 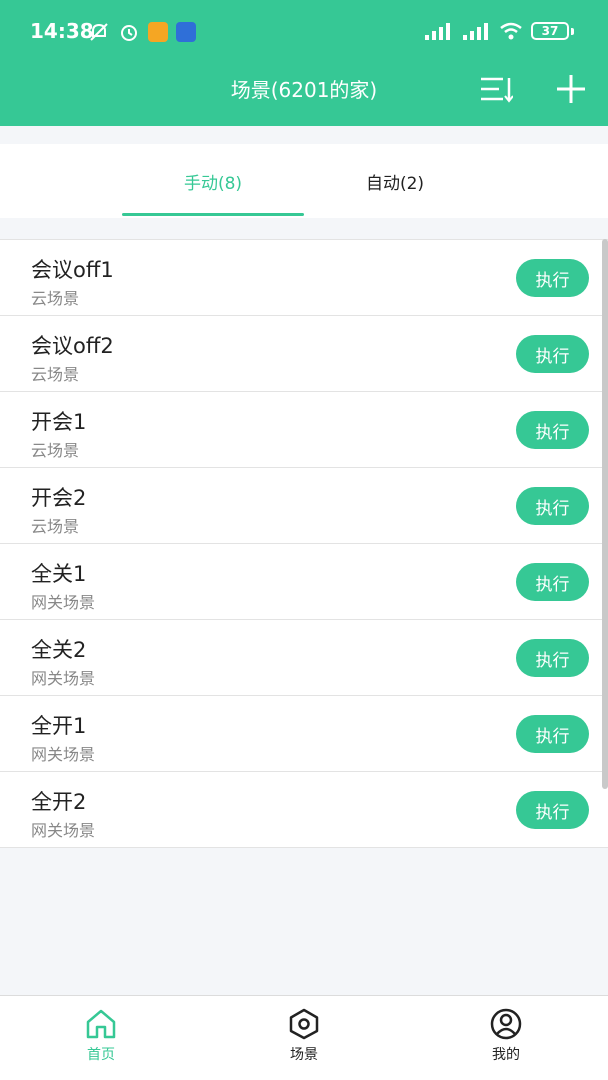 I want to click on scene-name: 全开2, so click(x=59, y=802).